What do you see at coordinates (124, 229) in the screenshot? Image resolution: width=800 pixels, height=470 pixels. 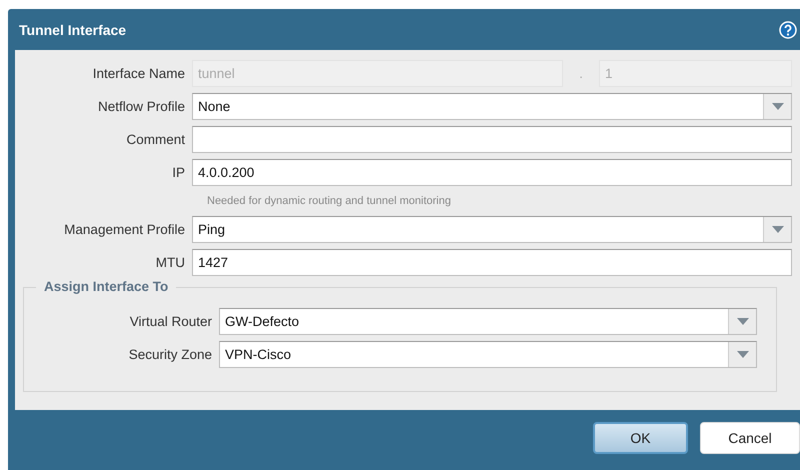 I see `field-label: Management Profile` at bounding box center [124, 229].